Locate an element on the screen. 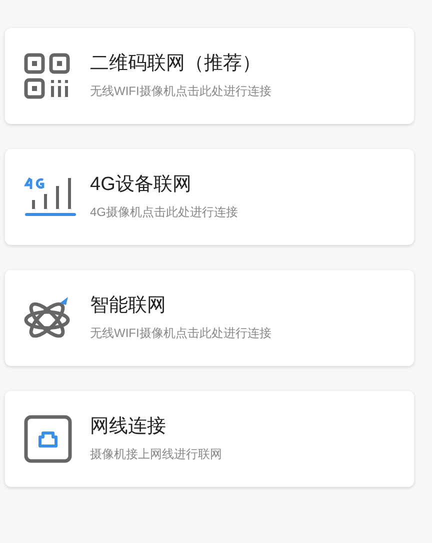  option-title: 二维码联网（推荐） is located at coordinates (176, 64).